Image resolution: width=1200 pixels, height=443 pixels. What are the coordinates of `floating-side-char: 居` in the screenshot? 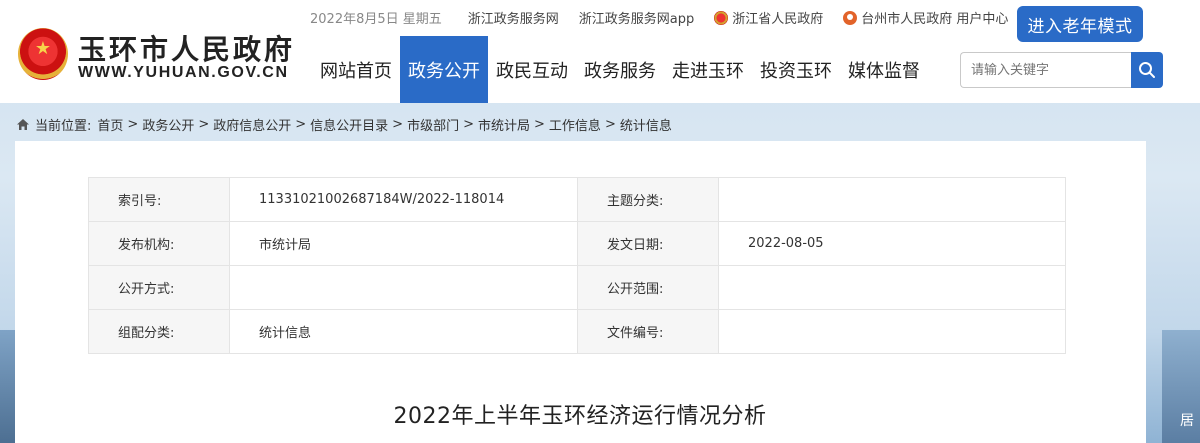 It's located at (1187, 420).